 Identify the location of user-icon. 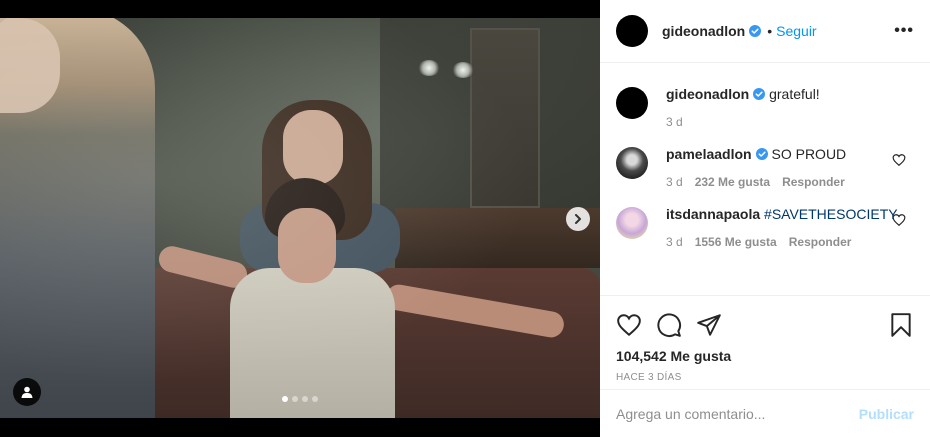
(27, 392).